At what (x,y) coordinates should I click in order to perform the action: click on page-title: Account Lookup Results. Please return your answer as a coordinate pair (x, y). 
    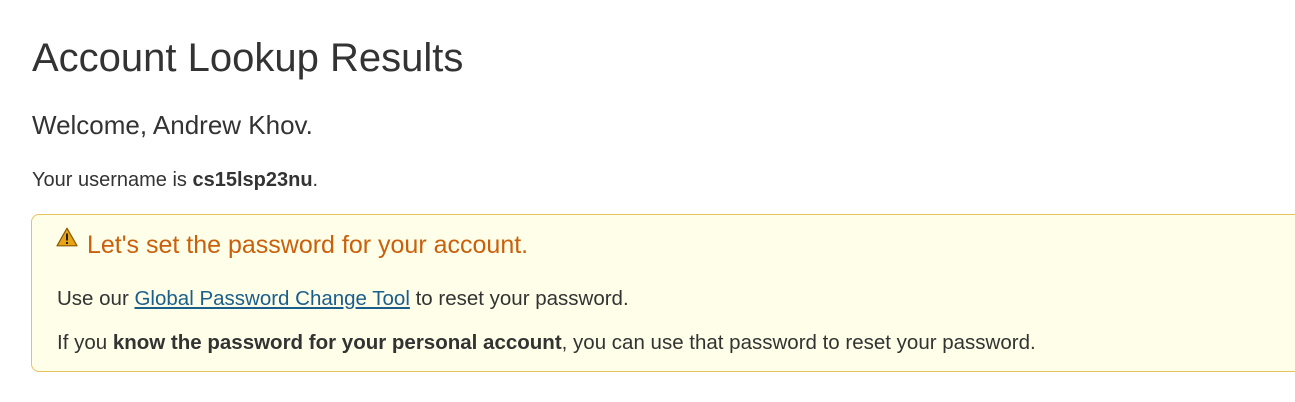
    Looking at the image, I should click on (248, 58).